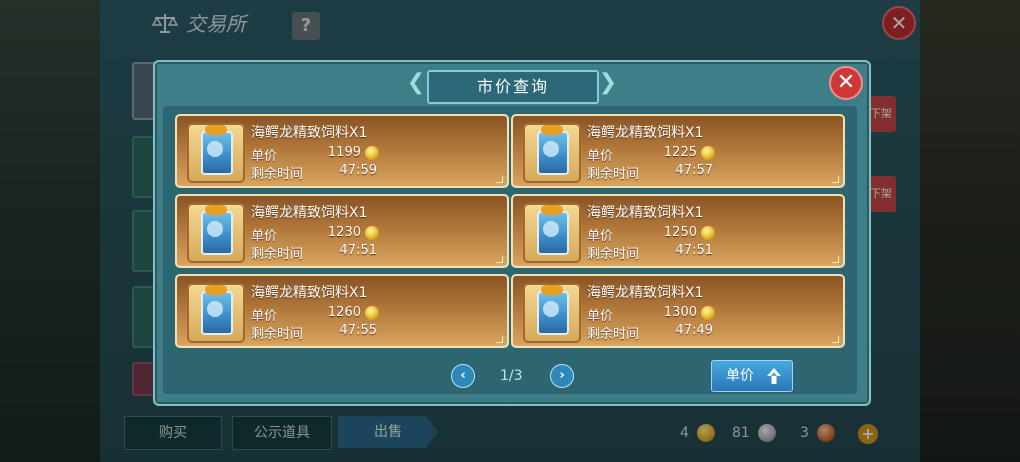 The height and width of the screenshot is (462, 1020). I want to click on listing-price: 1300, so click(680, 312).